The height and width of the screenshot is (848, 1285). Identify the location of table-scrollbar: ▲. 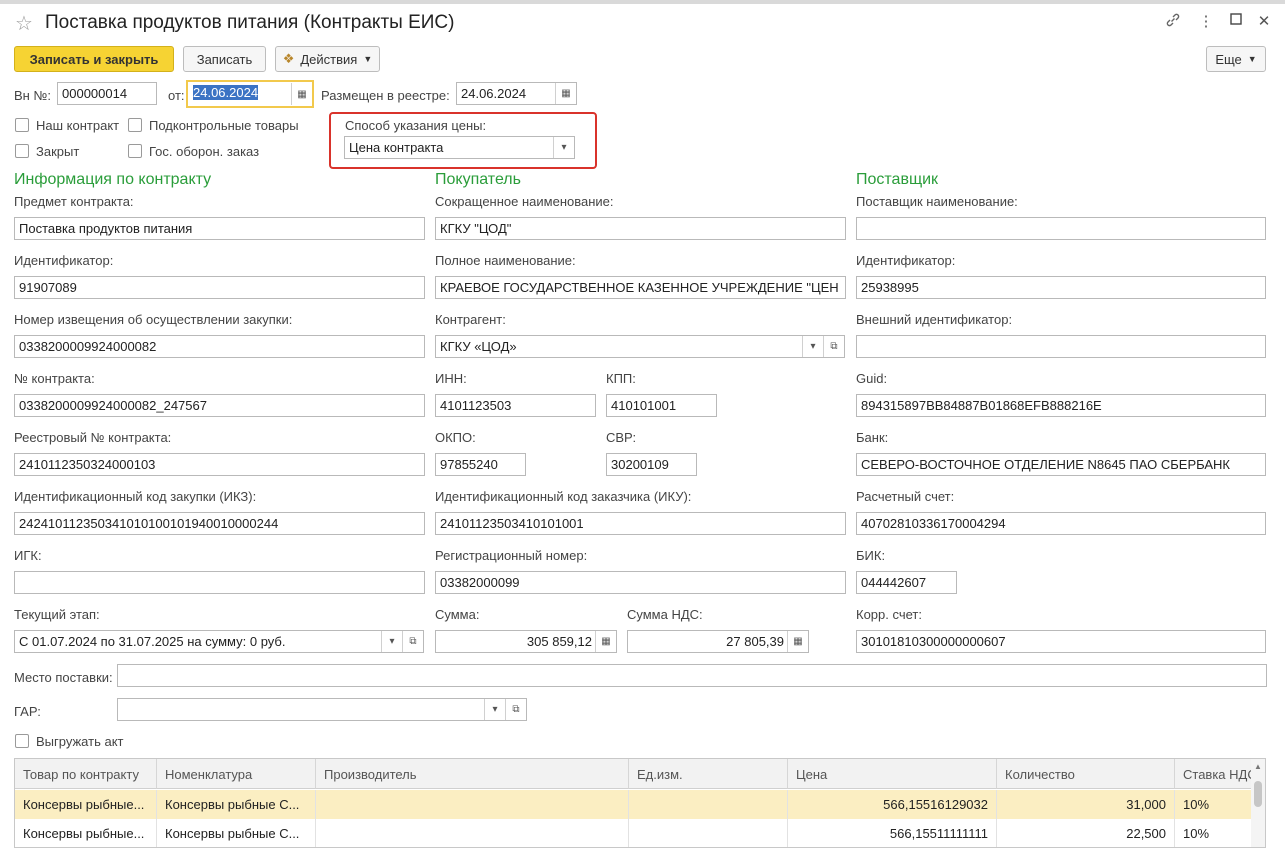
(1258, 803).